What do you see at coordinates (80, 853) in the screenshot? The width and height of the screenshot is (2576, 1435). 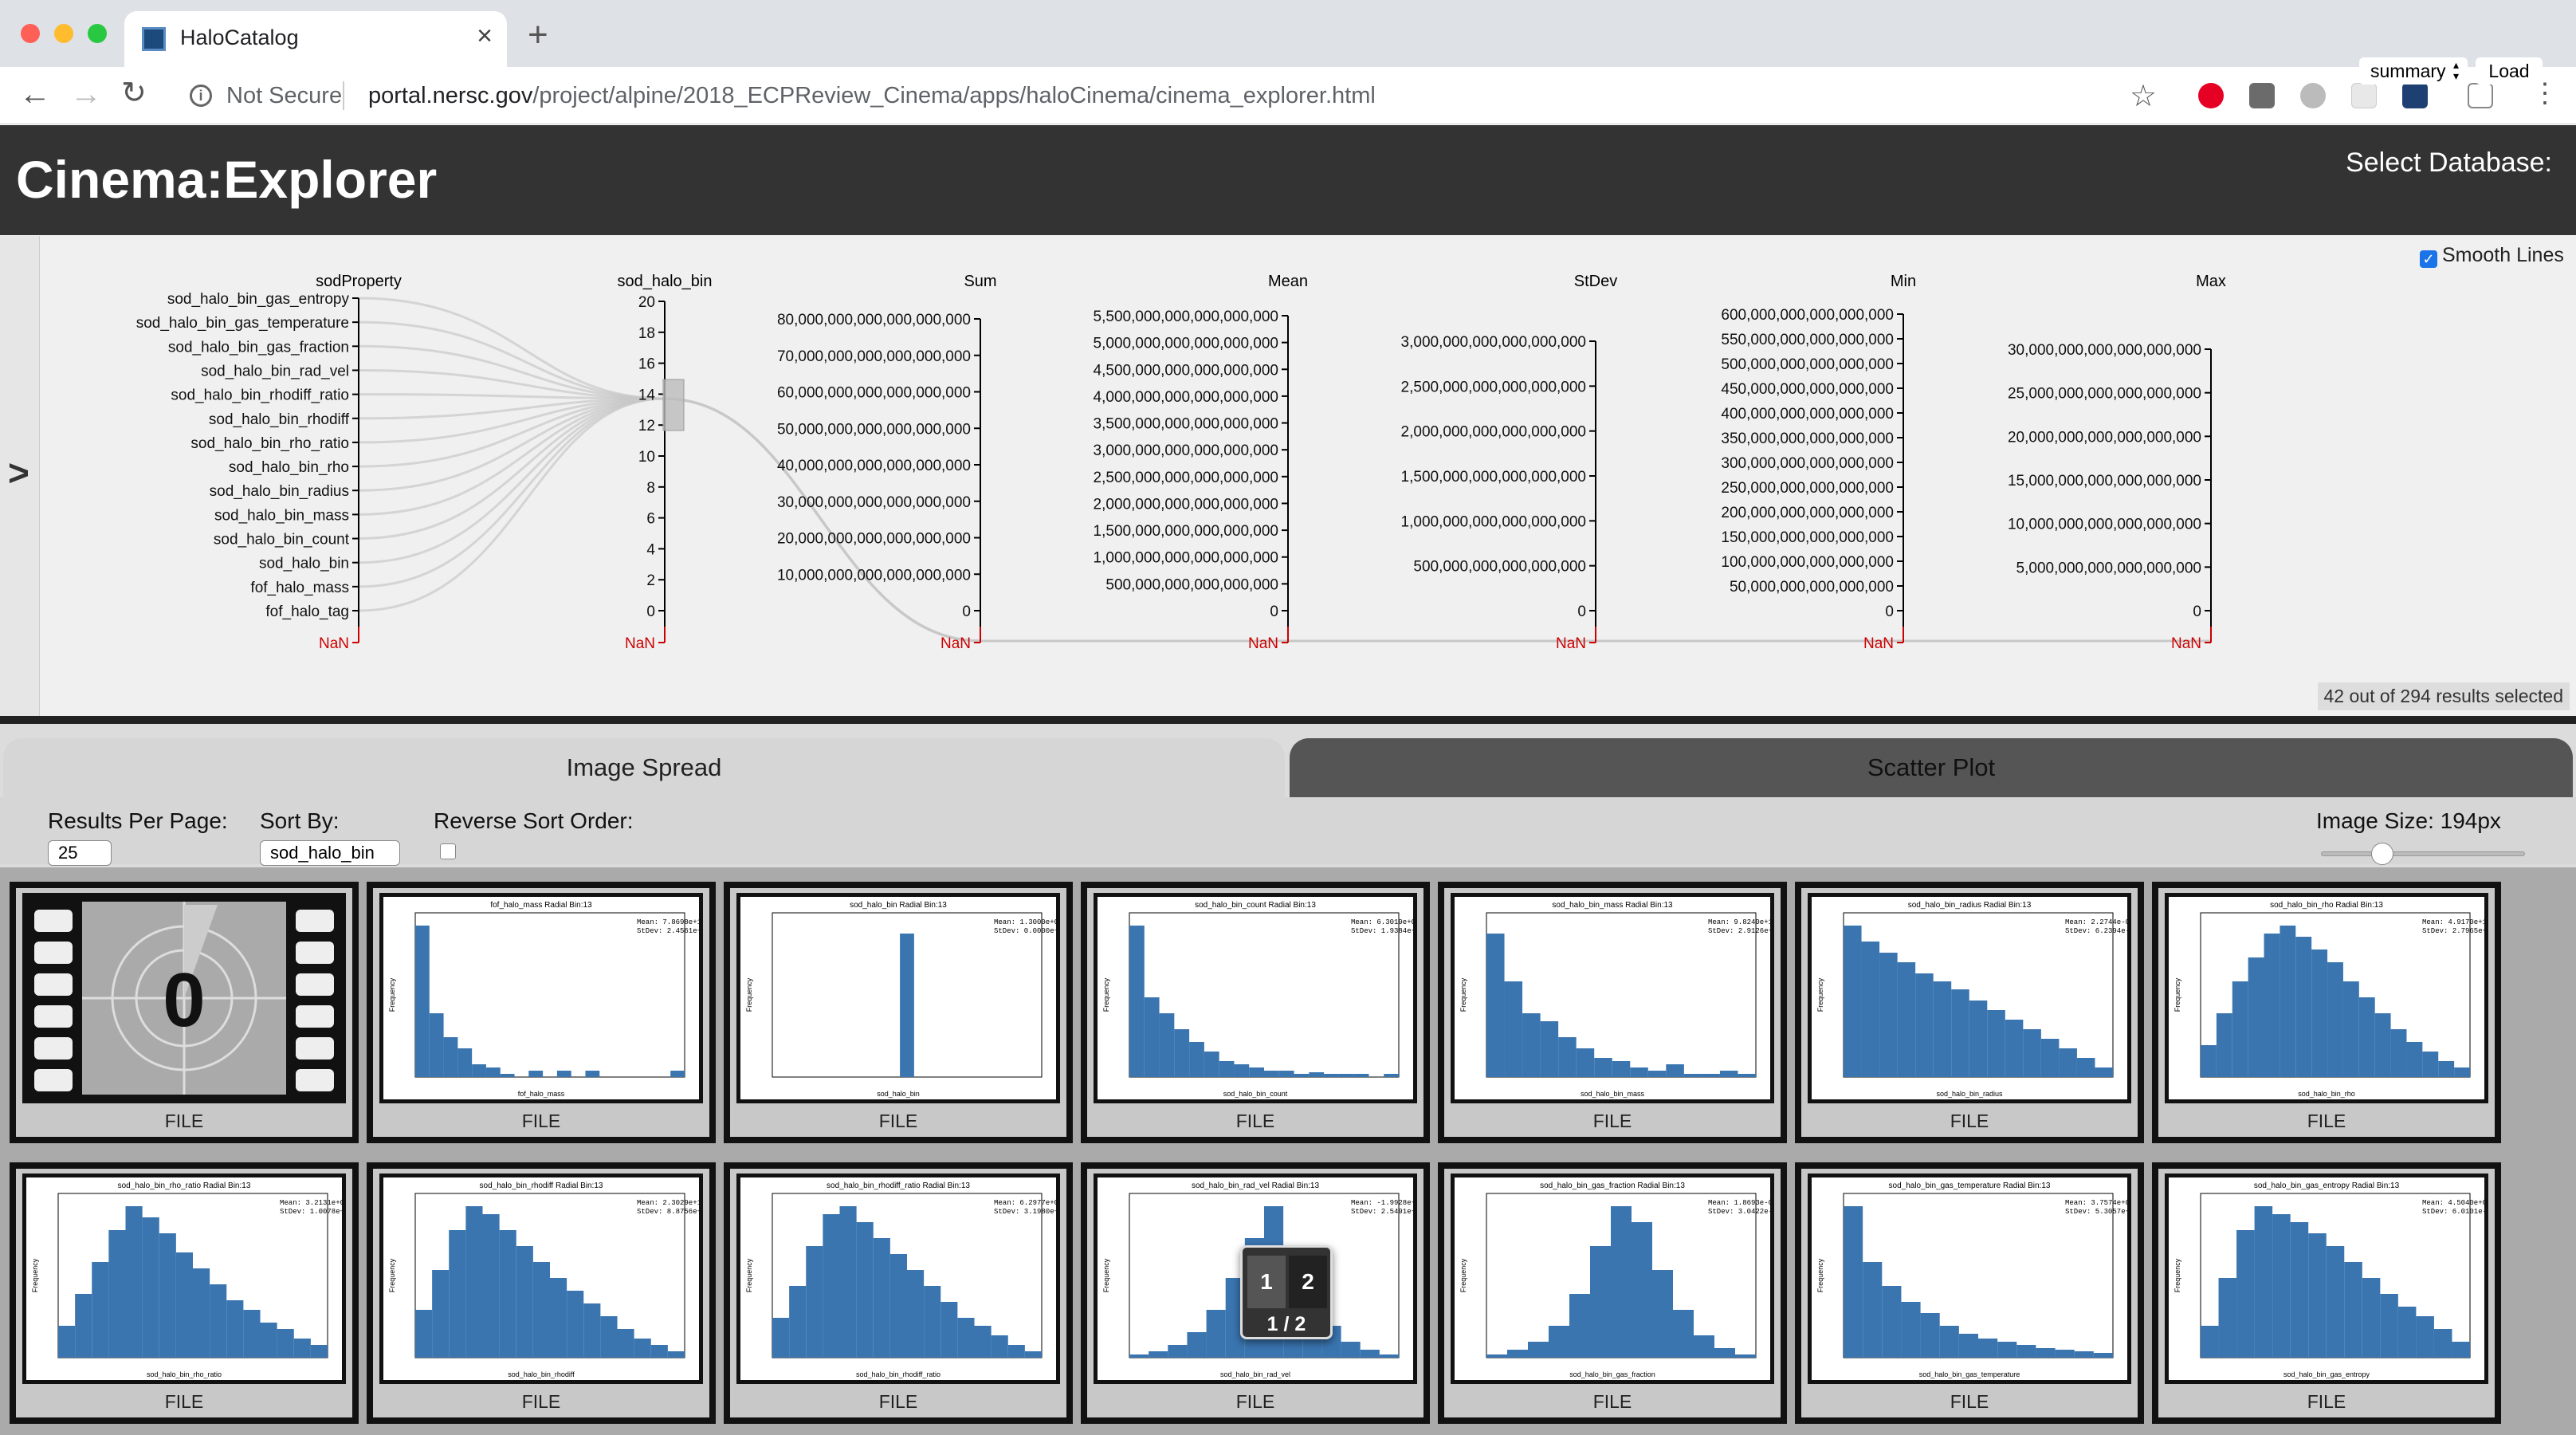 I see `results-per-page-select: 25` at bounding box center [80, 853].